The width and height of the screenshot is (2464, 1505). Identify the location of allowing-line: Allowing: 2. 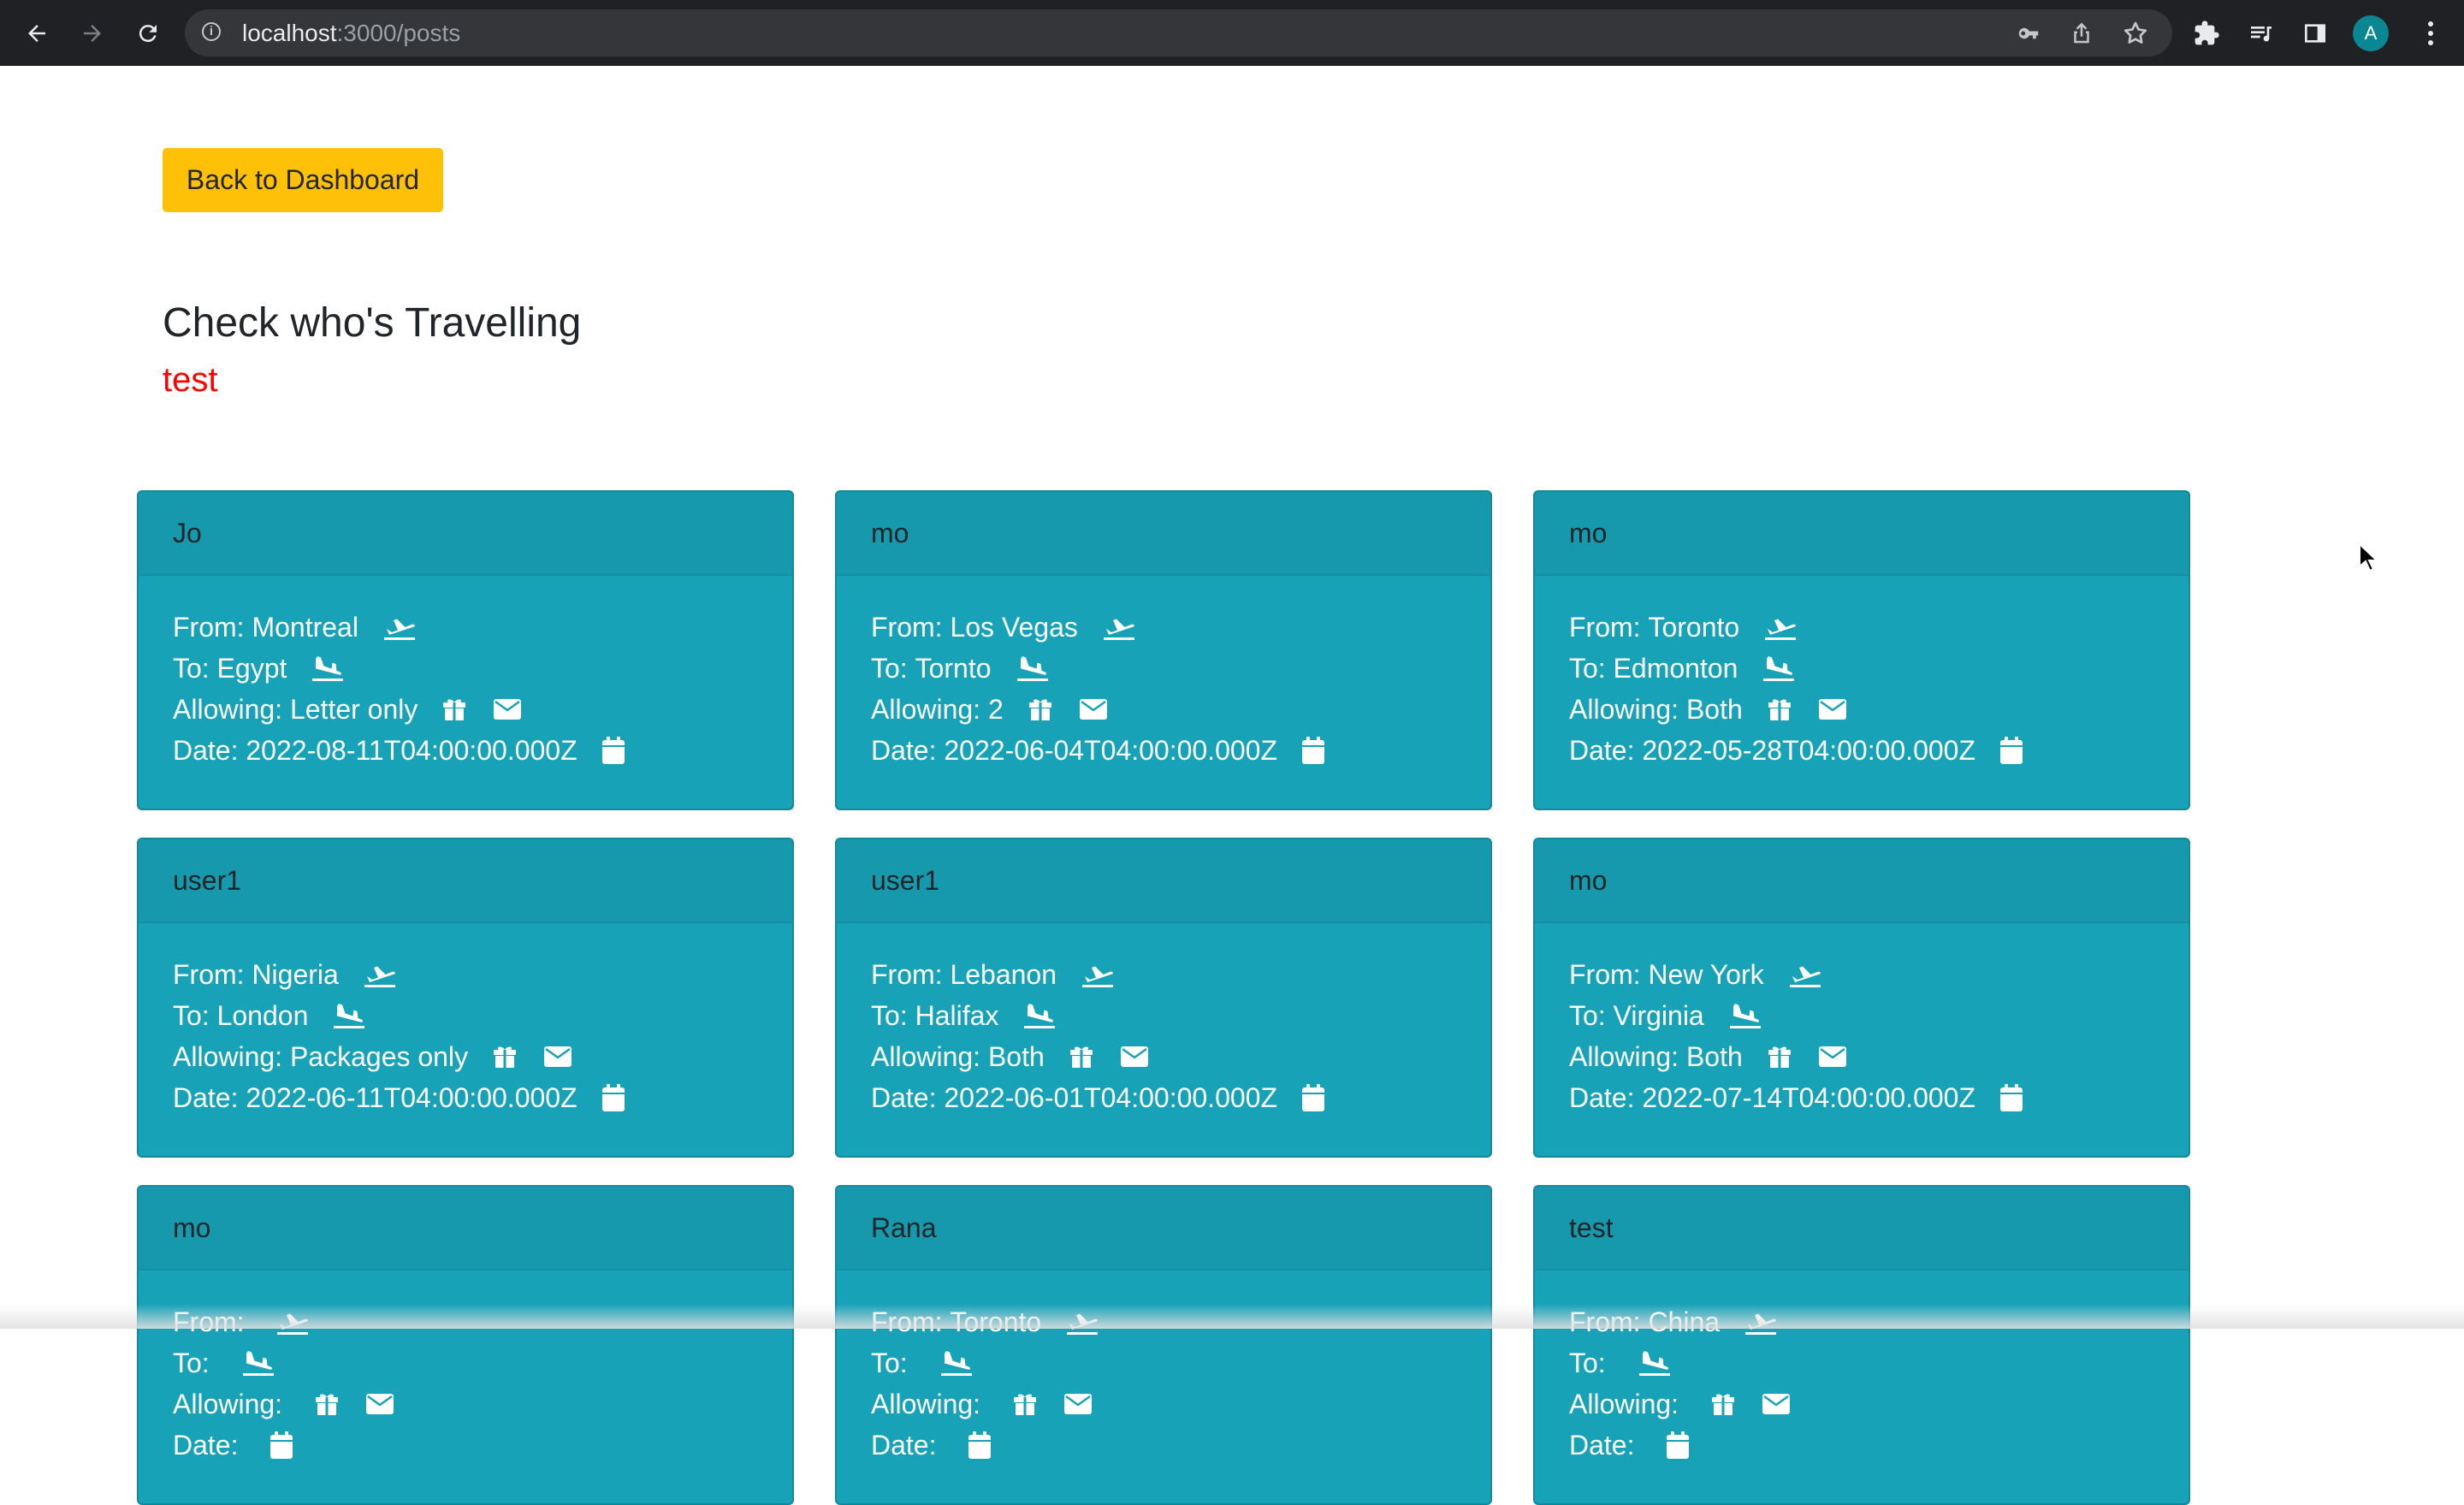
(1163, 709).